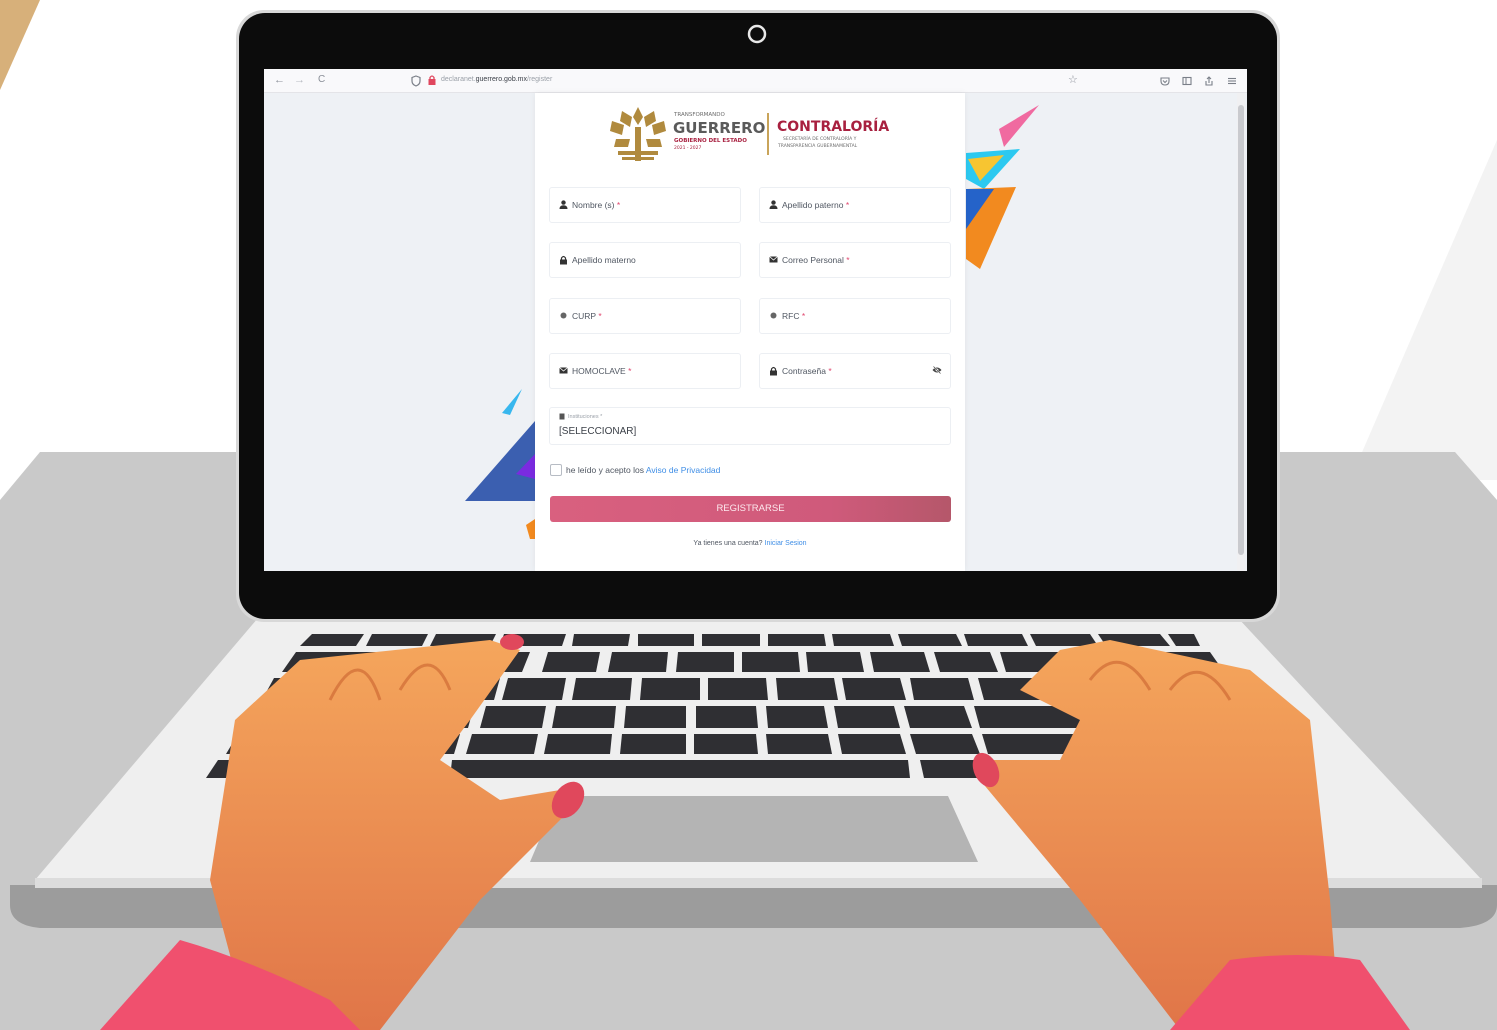  What do you see at coordinates (855, 260) in the screenshot?
I see `correo-field: Correo Personal *` at bounding box center [855, 260].